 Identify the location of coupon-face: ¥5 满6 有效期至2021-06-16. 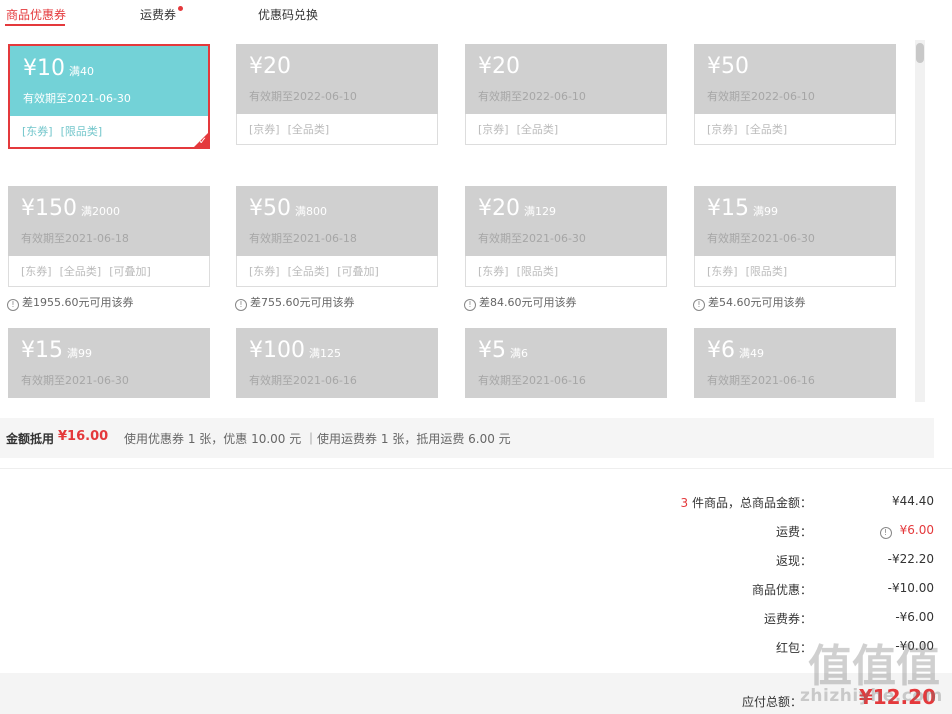
(566, 361).